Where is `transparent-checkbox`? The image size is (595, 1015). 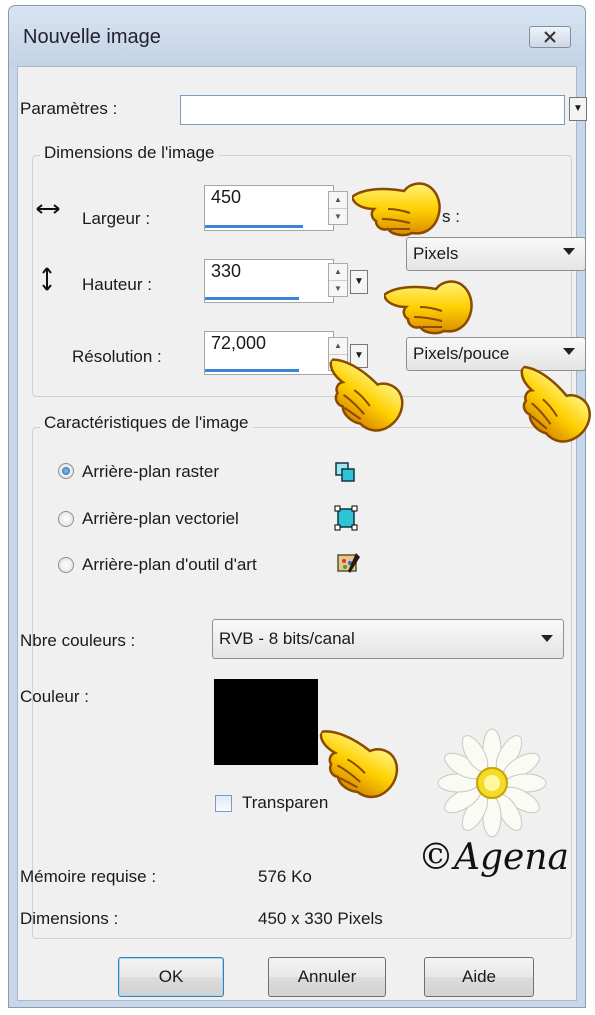
transparent-checkbox is located at coordinates (223, 803).